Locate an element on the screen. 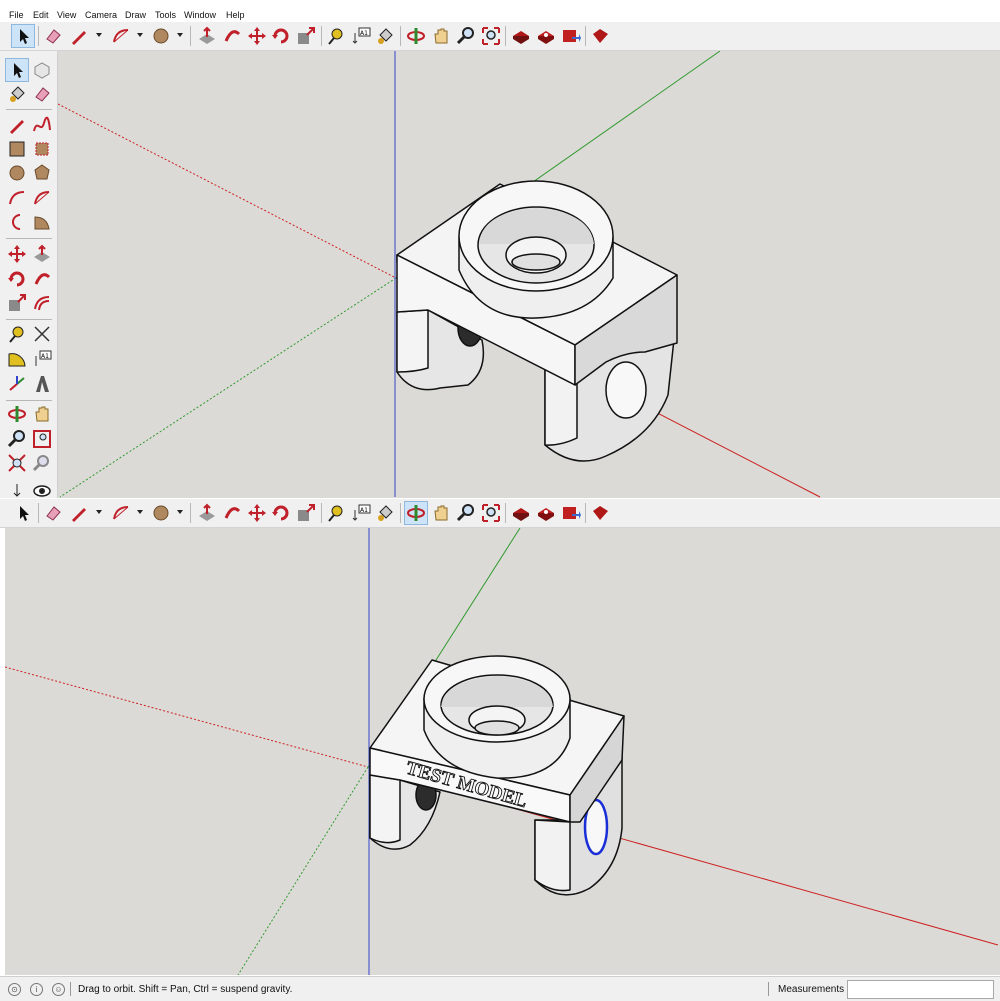 The image size is (1000, 1001). pie-icon is located at coordinates (42, 222).